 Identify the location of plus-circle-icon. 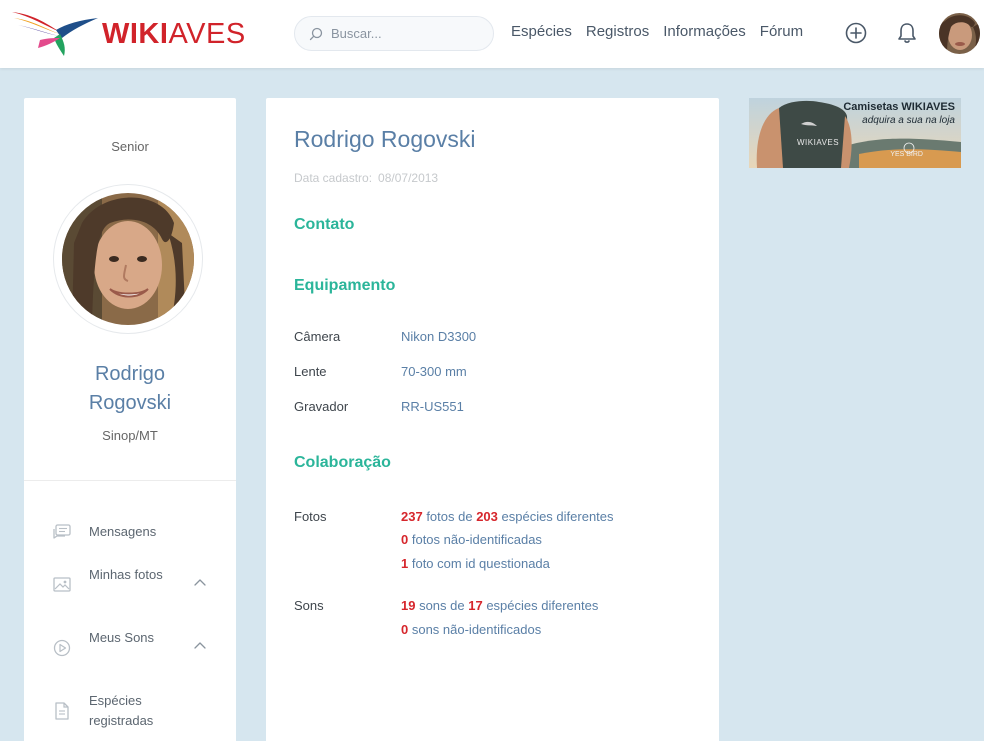
(856, 33).